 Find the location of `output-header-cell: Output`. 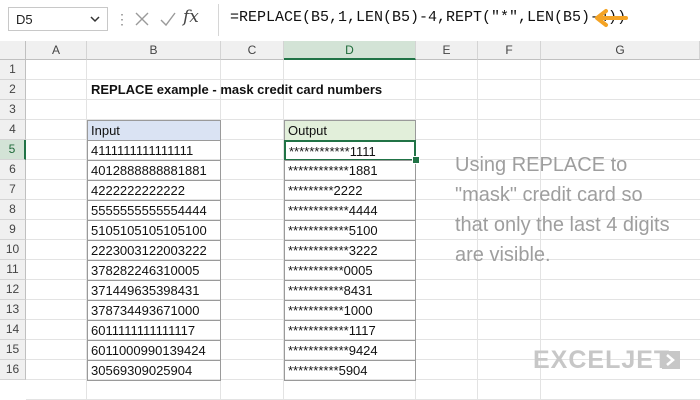

output-header-cell: Output is located at coordinates (350, 130).